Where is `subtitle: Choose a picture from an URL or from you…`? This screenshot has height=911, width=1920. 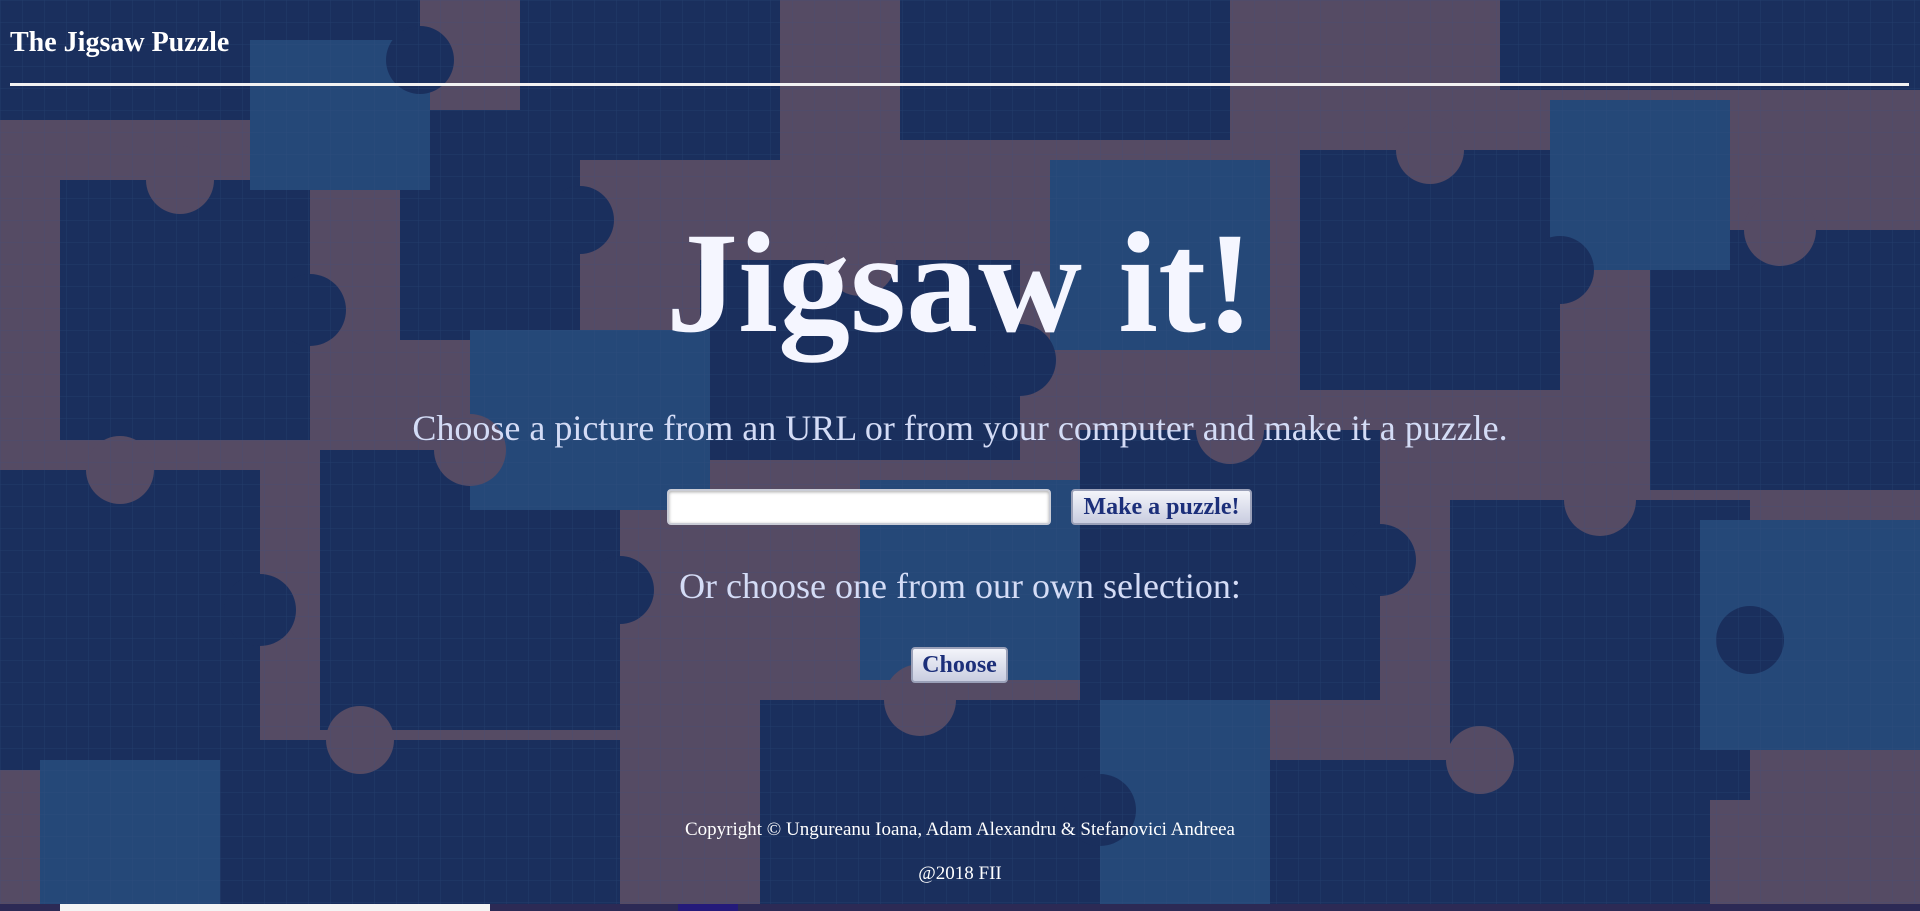 subtitle: Choose a picture from an URL or from you… is located at coordinates (960, 428).